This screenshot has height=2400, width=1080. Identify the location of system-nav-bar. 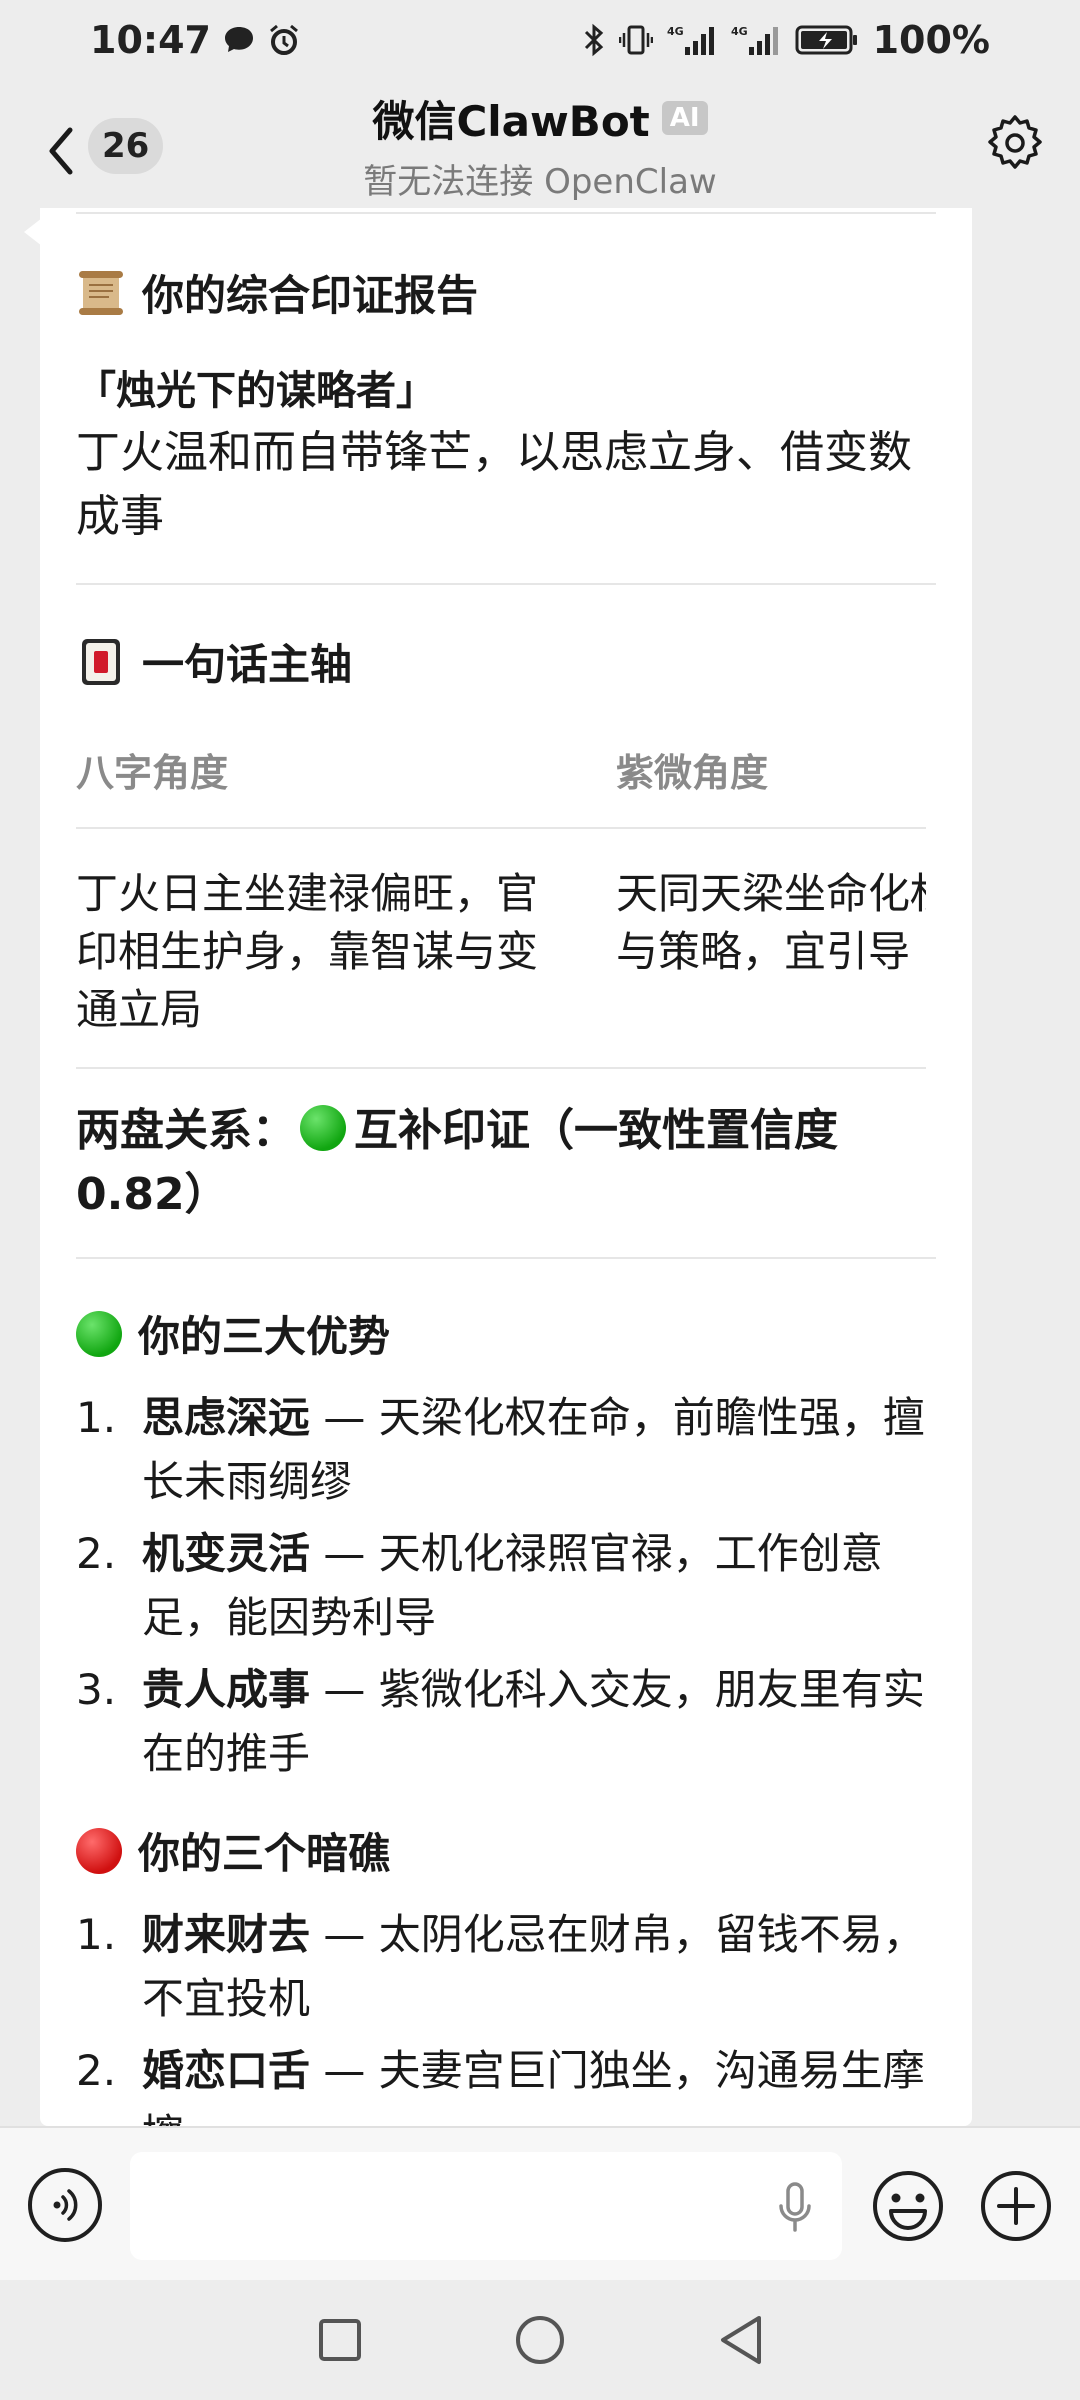
(540, 2340).